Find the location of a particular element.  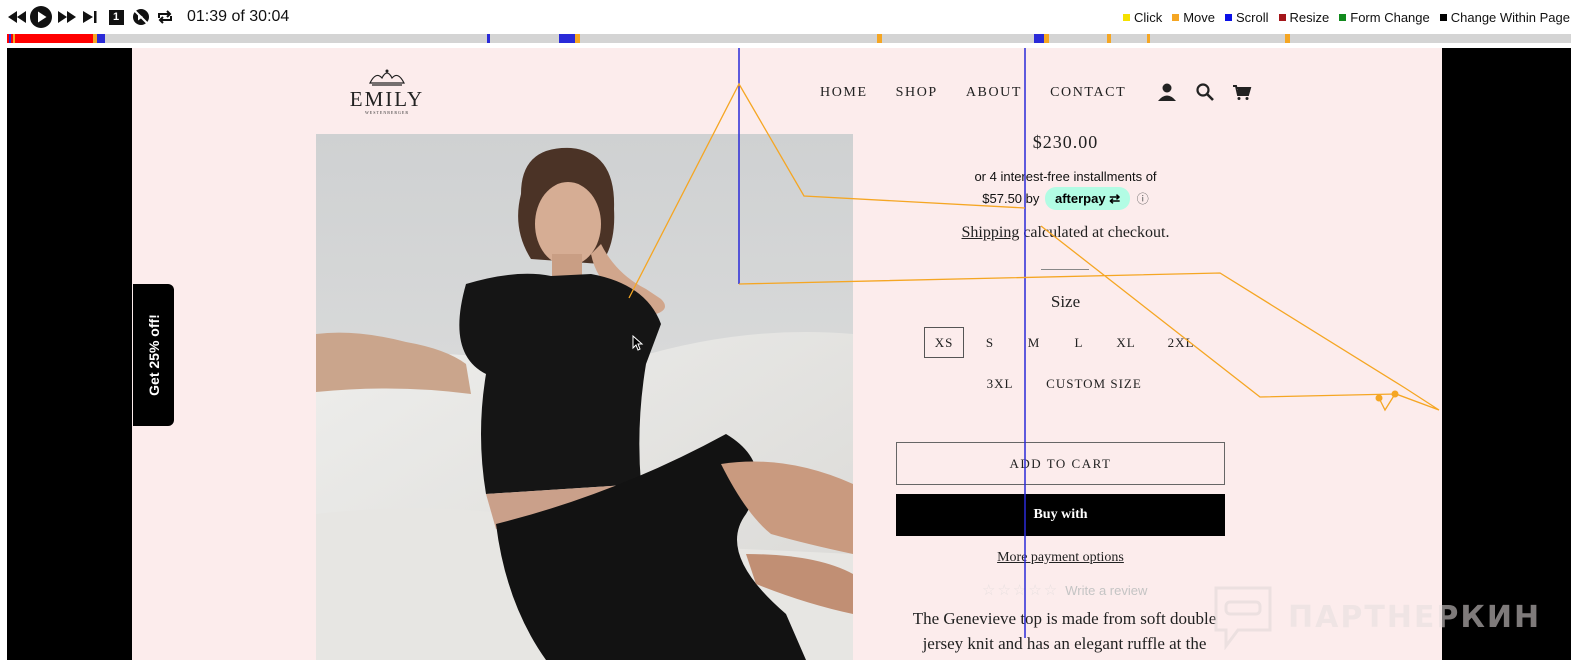

legend-item: Click is located at coordinates (1142, 17).